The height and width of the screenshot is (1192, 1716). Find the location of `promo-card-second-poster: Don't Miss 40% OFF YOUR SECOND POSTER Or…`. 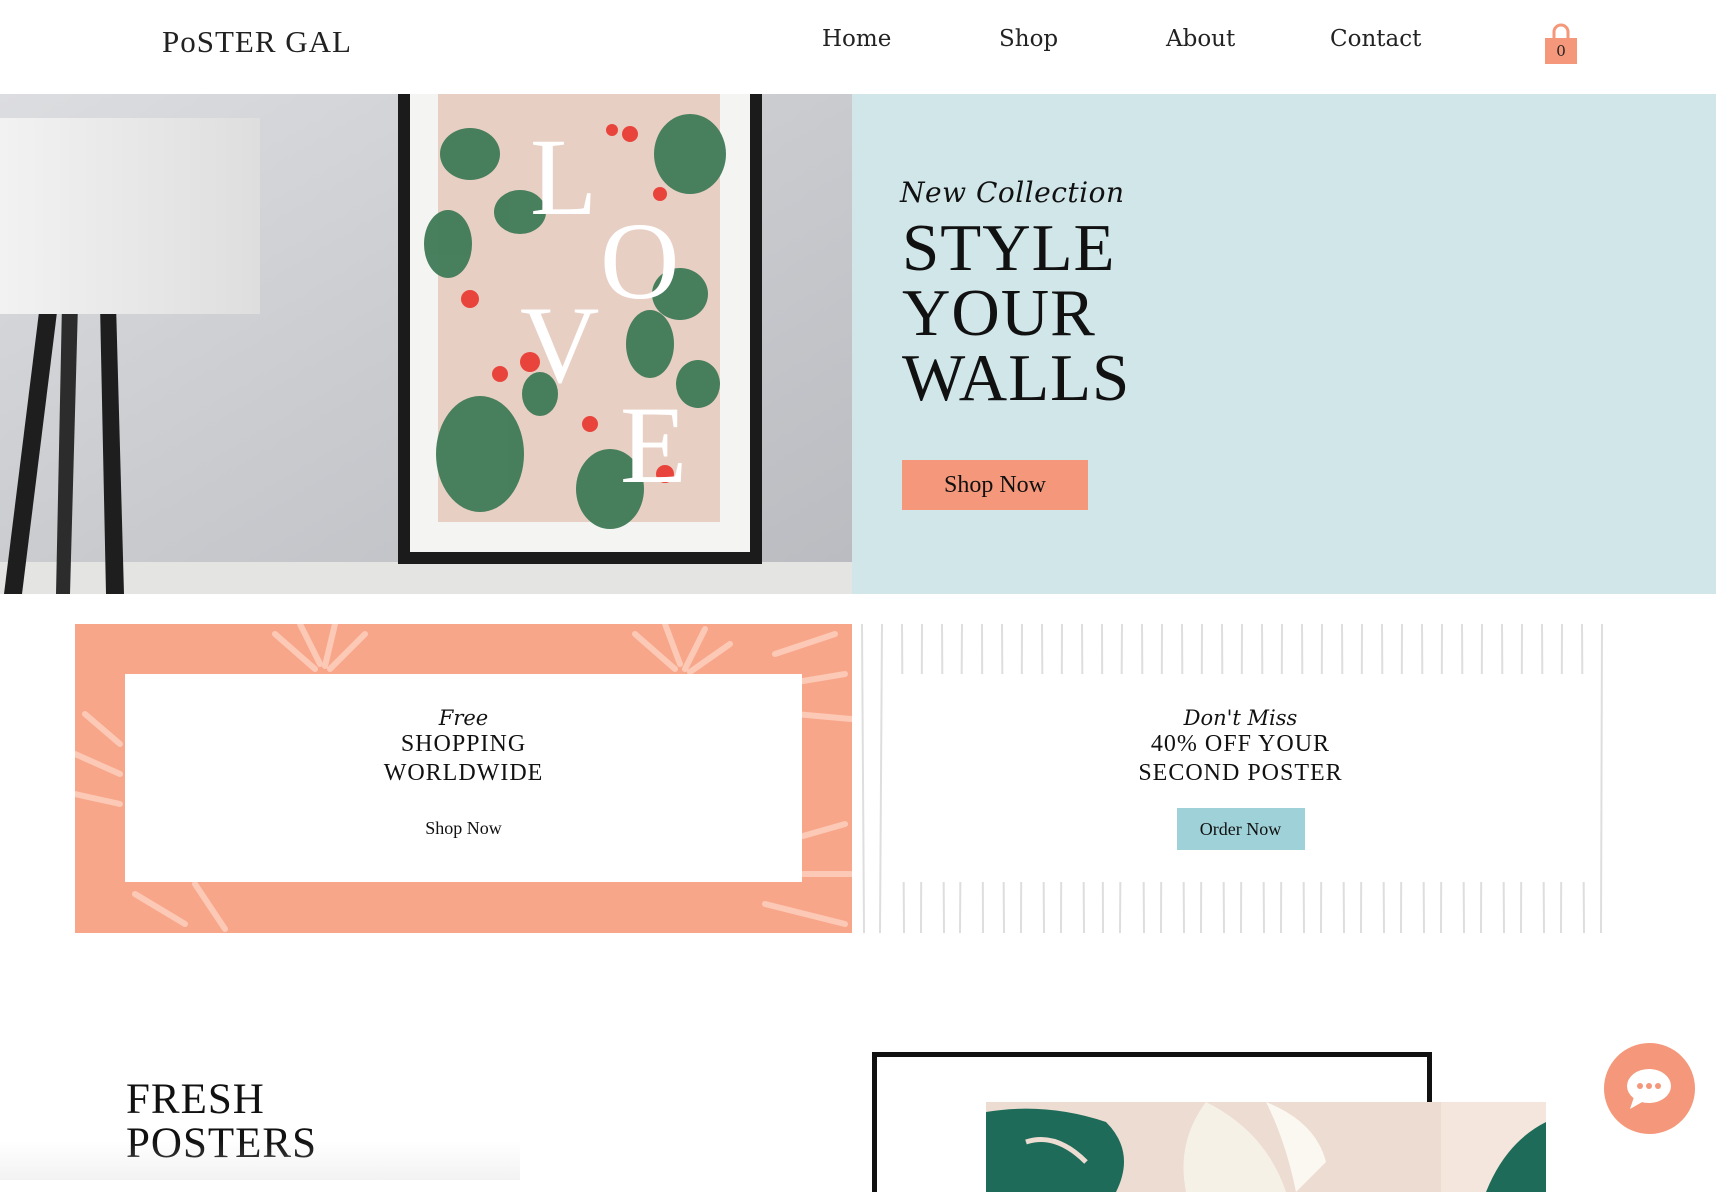

promo-card-second-poster: Don't Miss 40% OFF YOUR SECOND POSTER Or… is located at coordinates (1240, 778).